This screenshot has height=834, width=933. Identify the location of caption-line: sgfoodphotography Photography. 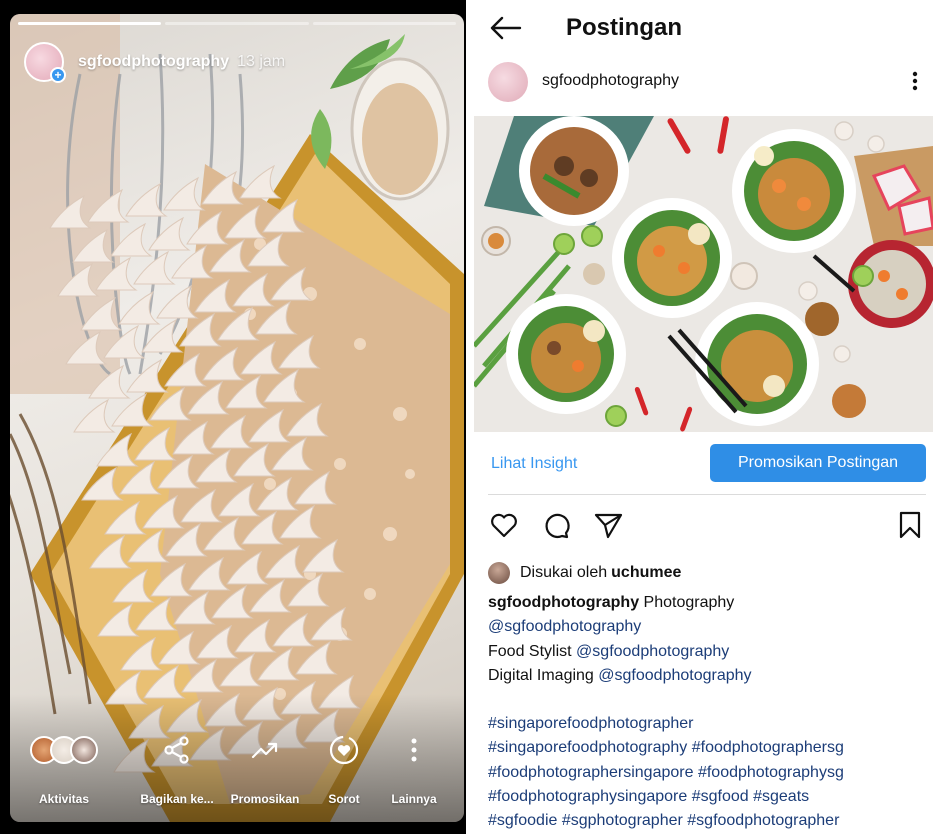
(708, 603).